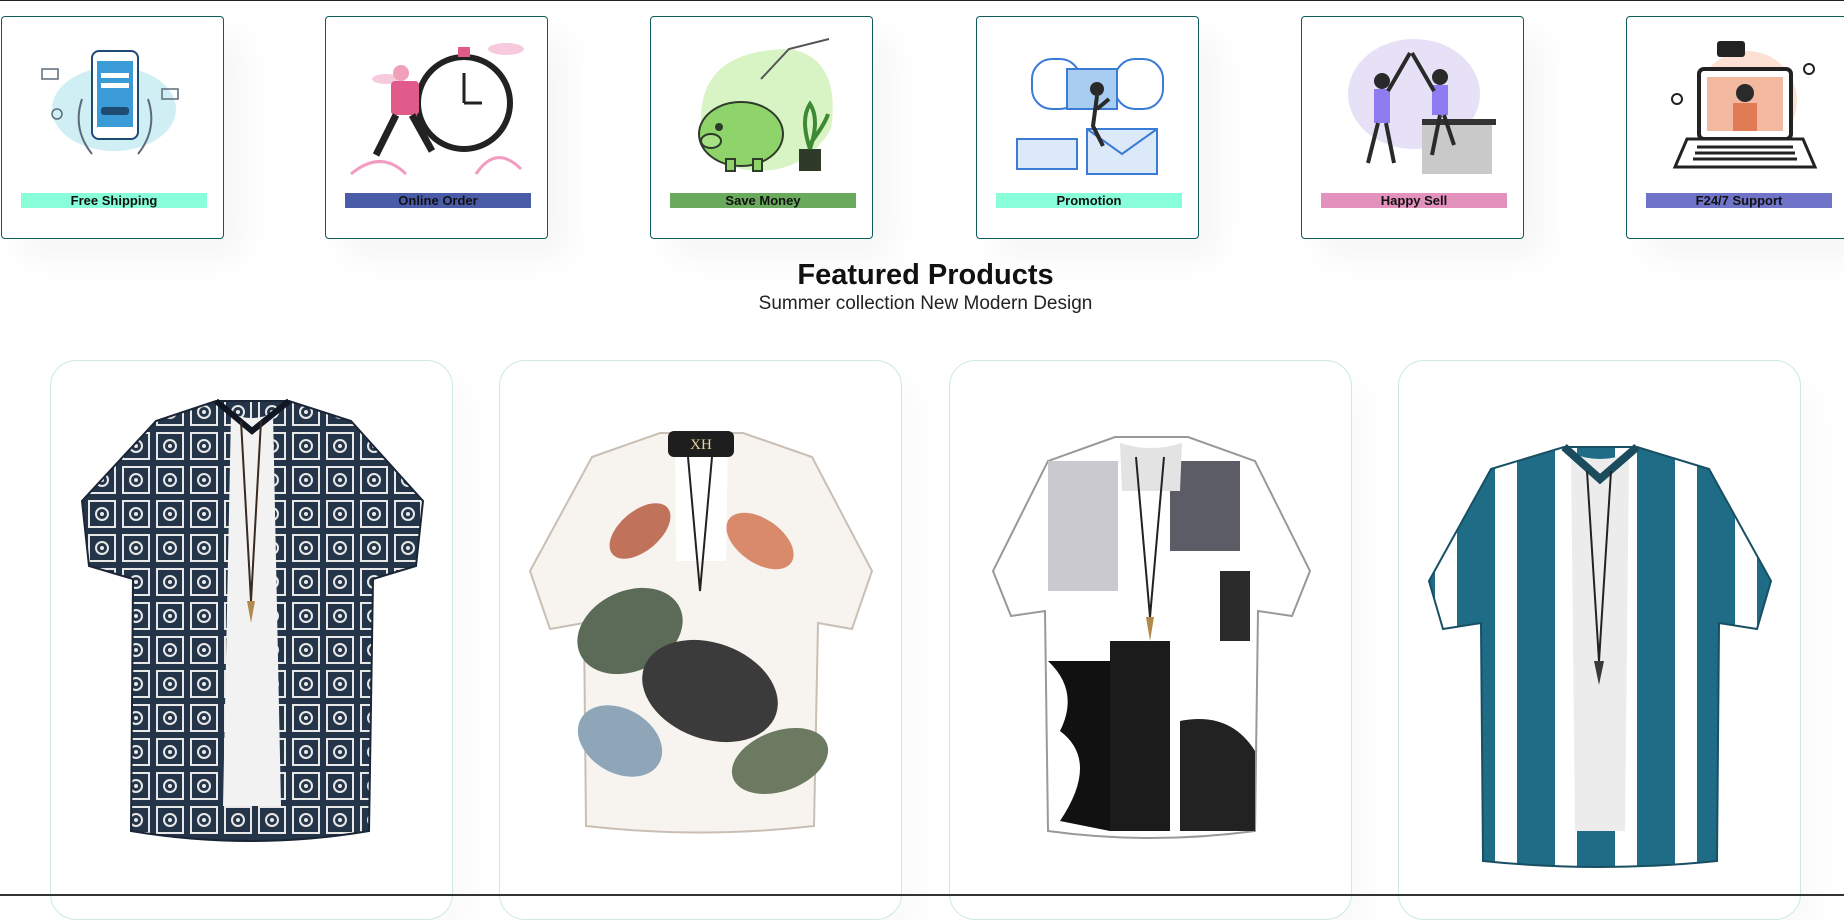 The width and height of the screenshot is (1844, 920). I want to click on feature-label: Save Money, so click(763, 200).